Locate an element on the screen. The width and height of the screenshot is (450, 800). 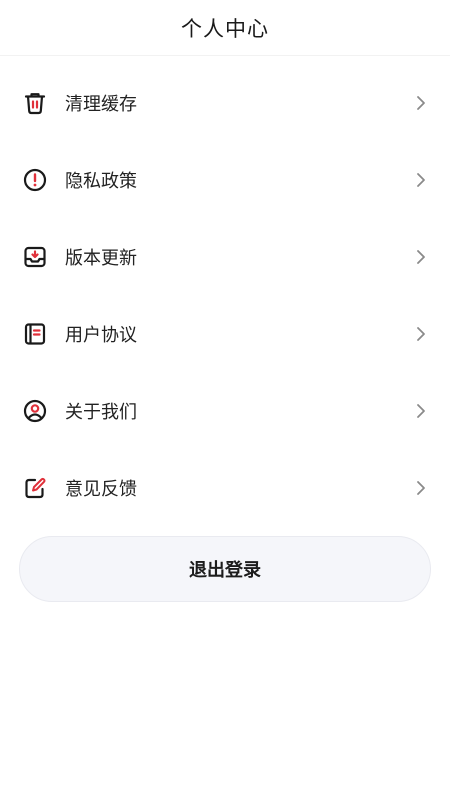
menu-item-label: 意见反馈 is located at coordinates (101, 489).